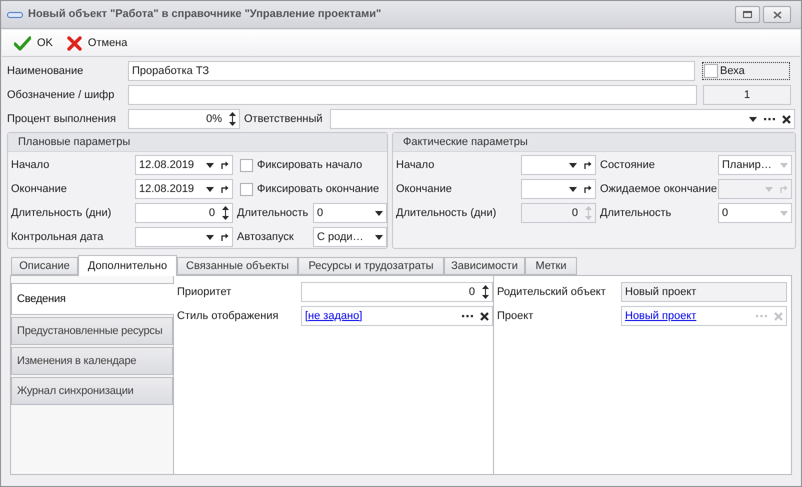 Image resolution: width=802 pixels, height=487 pixels. I want to click on side-tab: Журнал синхронизации, so click(92, 391).